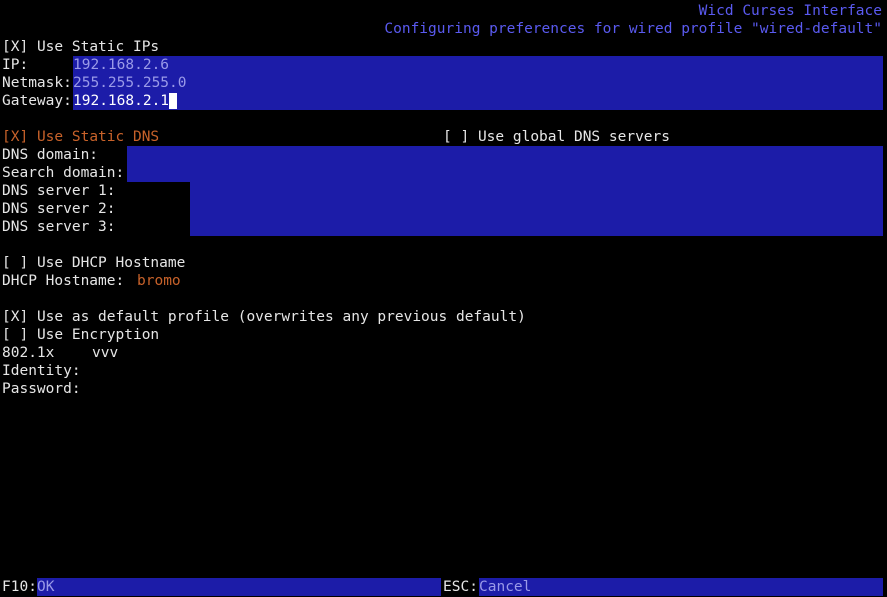 The width and height of the screenshot is (887, 597). I want to click on encryption-type-label: 802.1x, so click(28, 353).